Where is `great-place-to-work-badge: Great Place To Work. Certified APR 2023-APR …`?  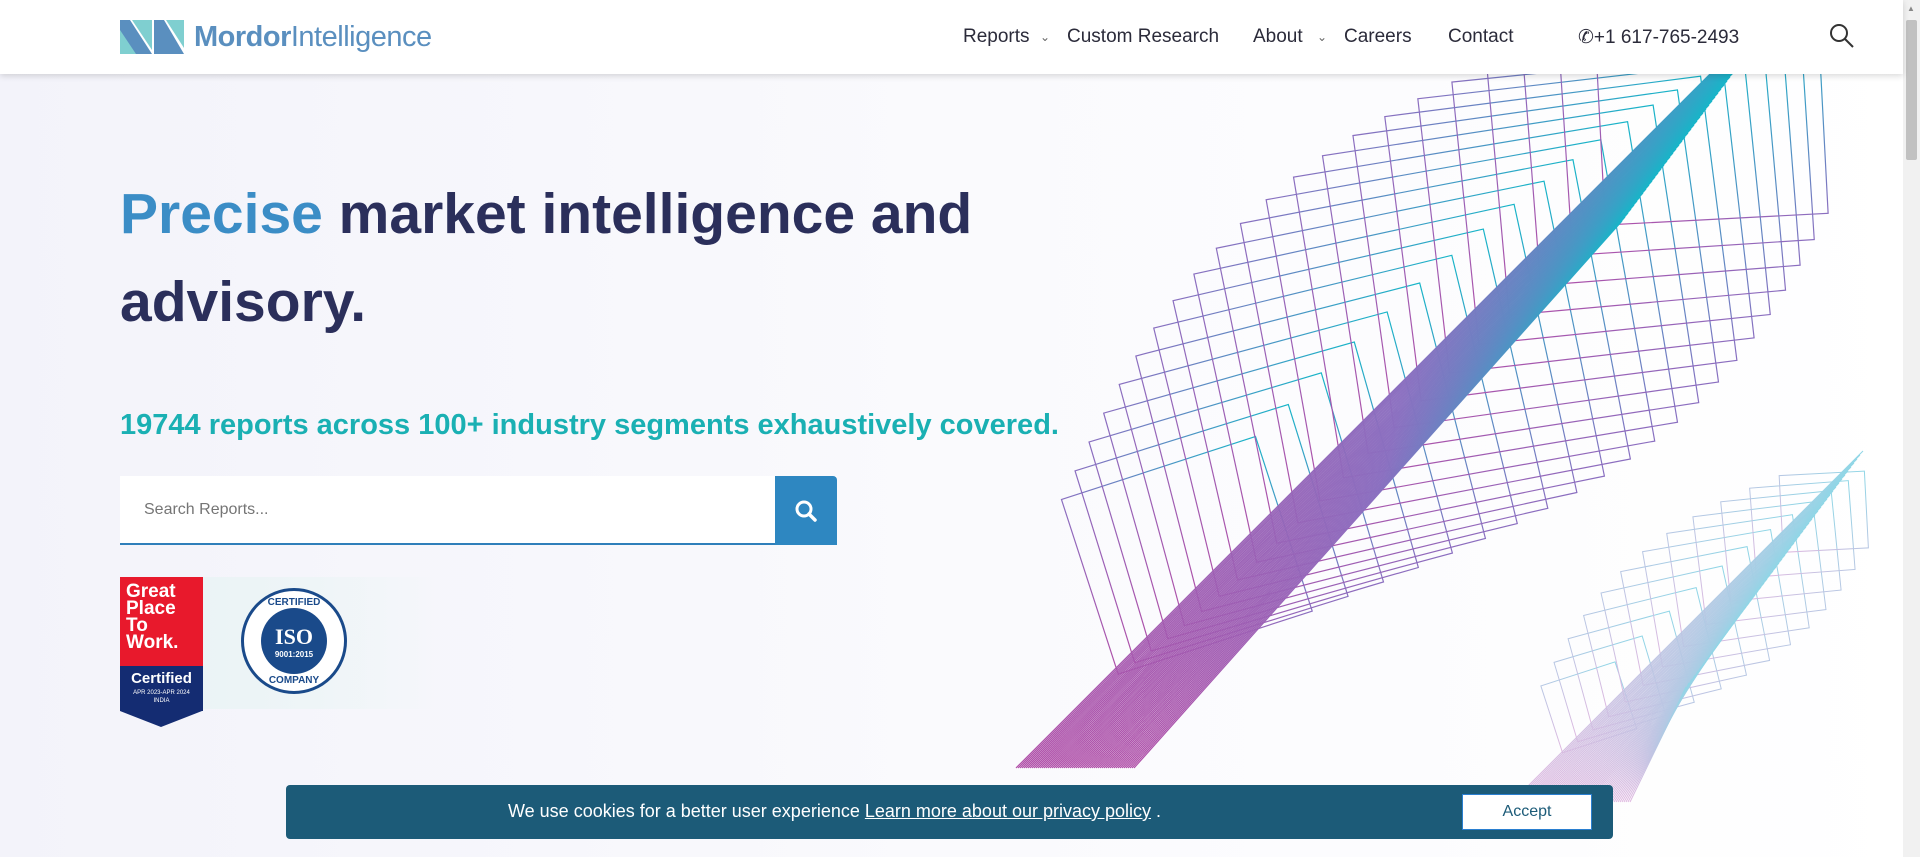
great-place-to-work-badge: Great Place To Work. Certified APR 2023-APR … is located at coordinates (161, 652).